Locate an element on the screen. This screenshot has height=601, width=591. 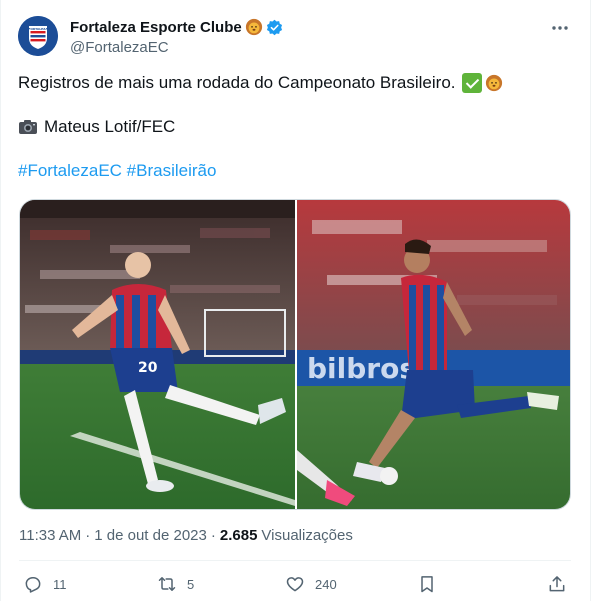
check-emoji is located at coordinates (471, 83).